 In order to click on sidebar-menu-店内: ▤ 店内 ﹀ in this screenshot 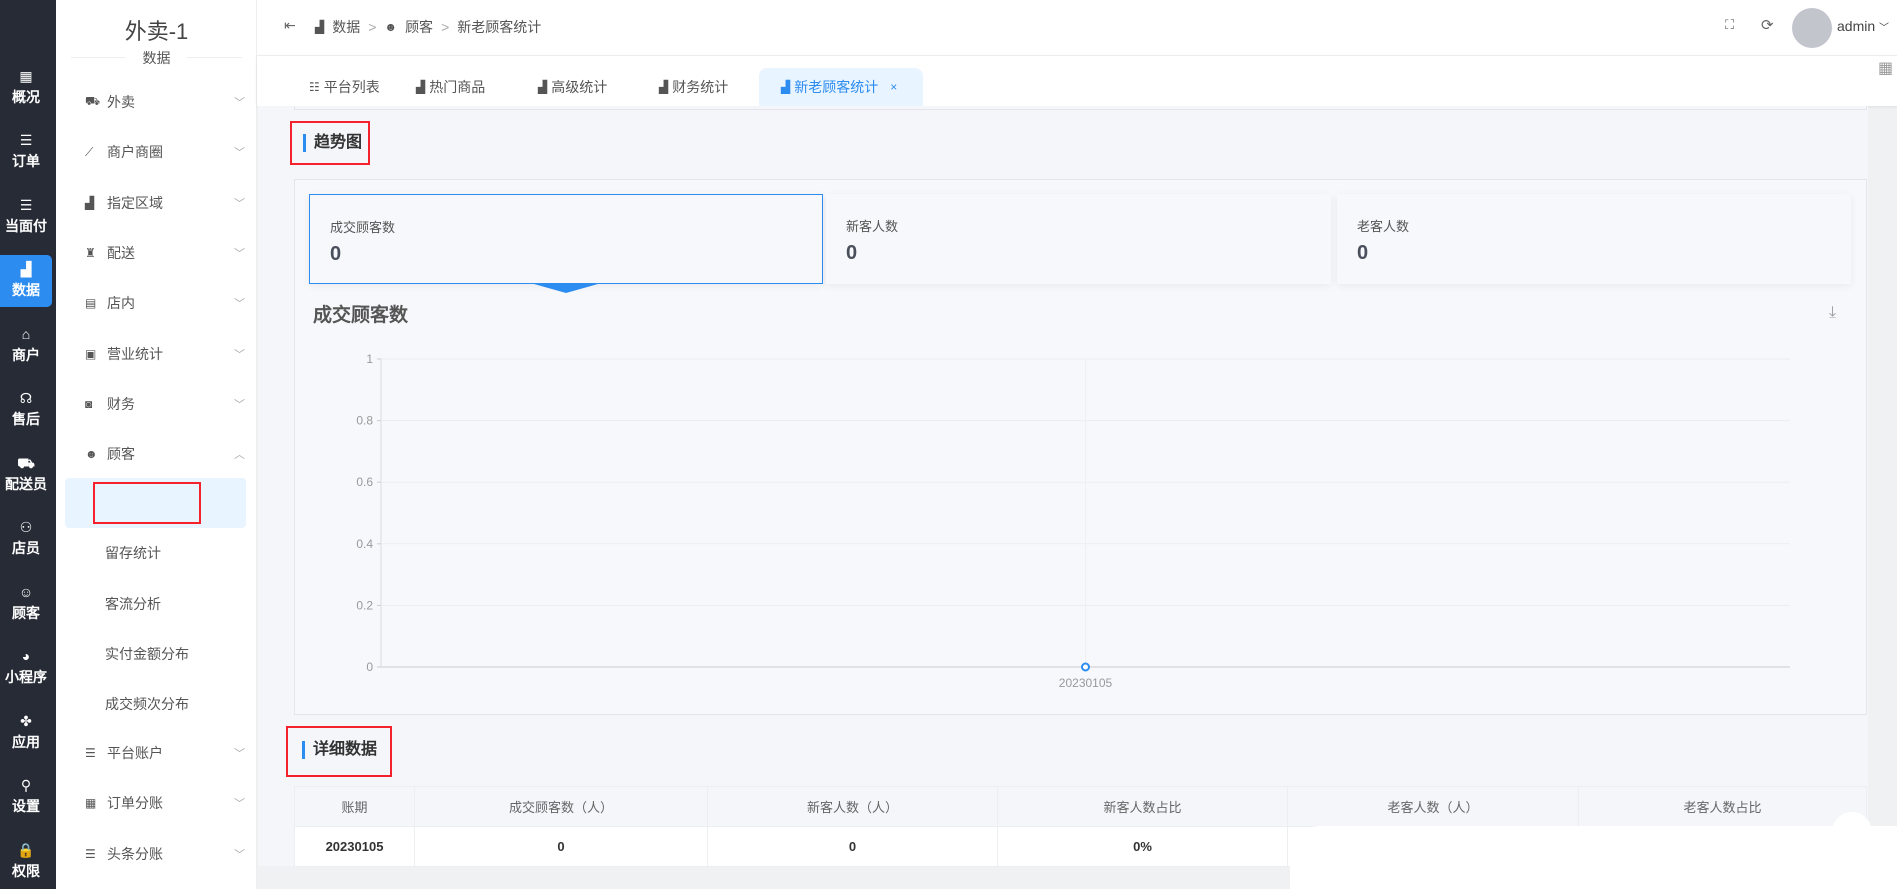, I will do `click(165, 303)`.